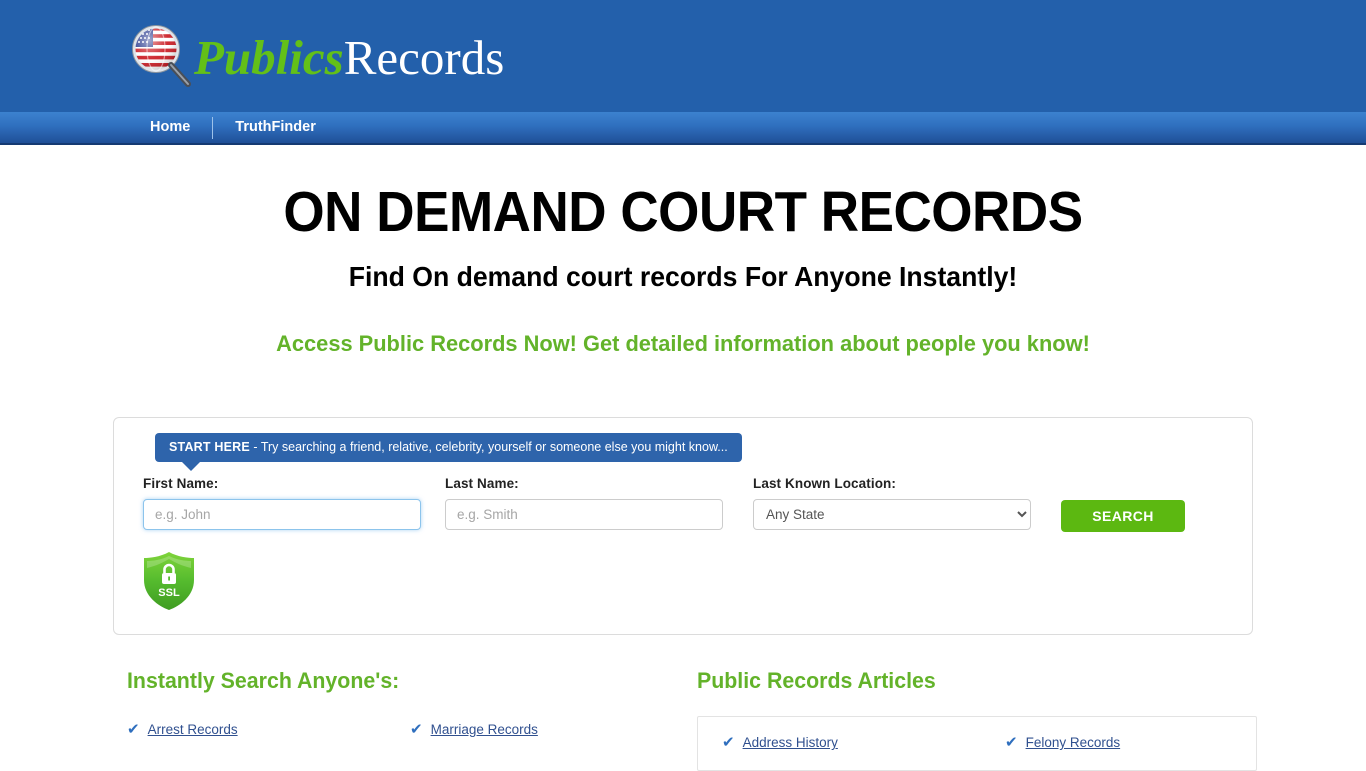 The image size is (1366, 771). What do you see at coordinates (170, 127) in the screenshot?
I see `nav-item-home: Home` at bounding box center [170, 127].